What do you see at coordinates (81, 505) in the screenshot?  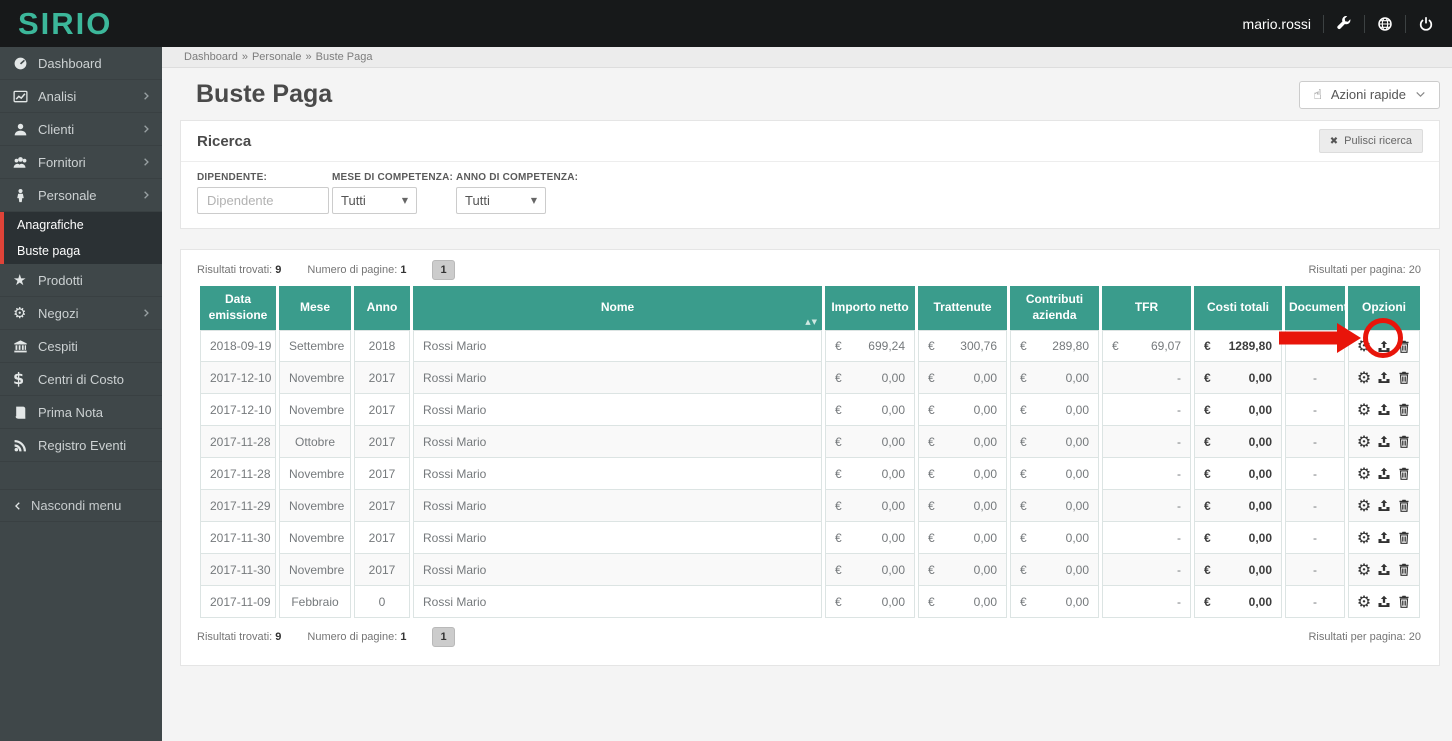 I see `hide-menu-button: Nascondi menu` at bounding box center [81, 505].